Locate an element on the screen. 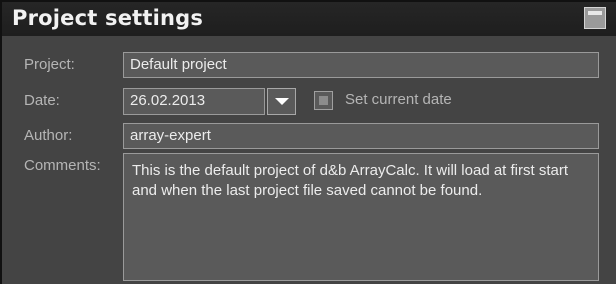 The image size is (616, 284). date-label: Date: is located at coordinates (42, 100).